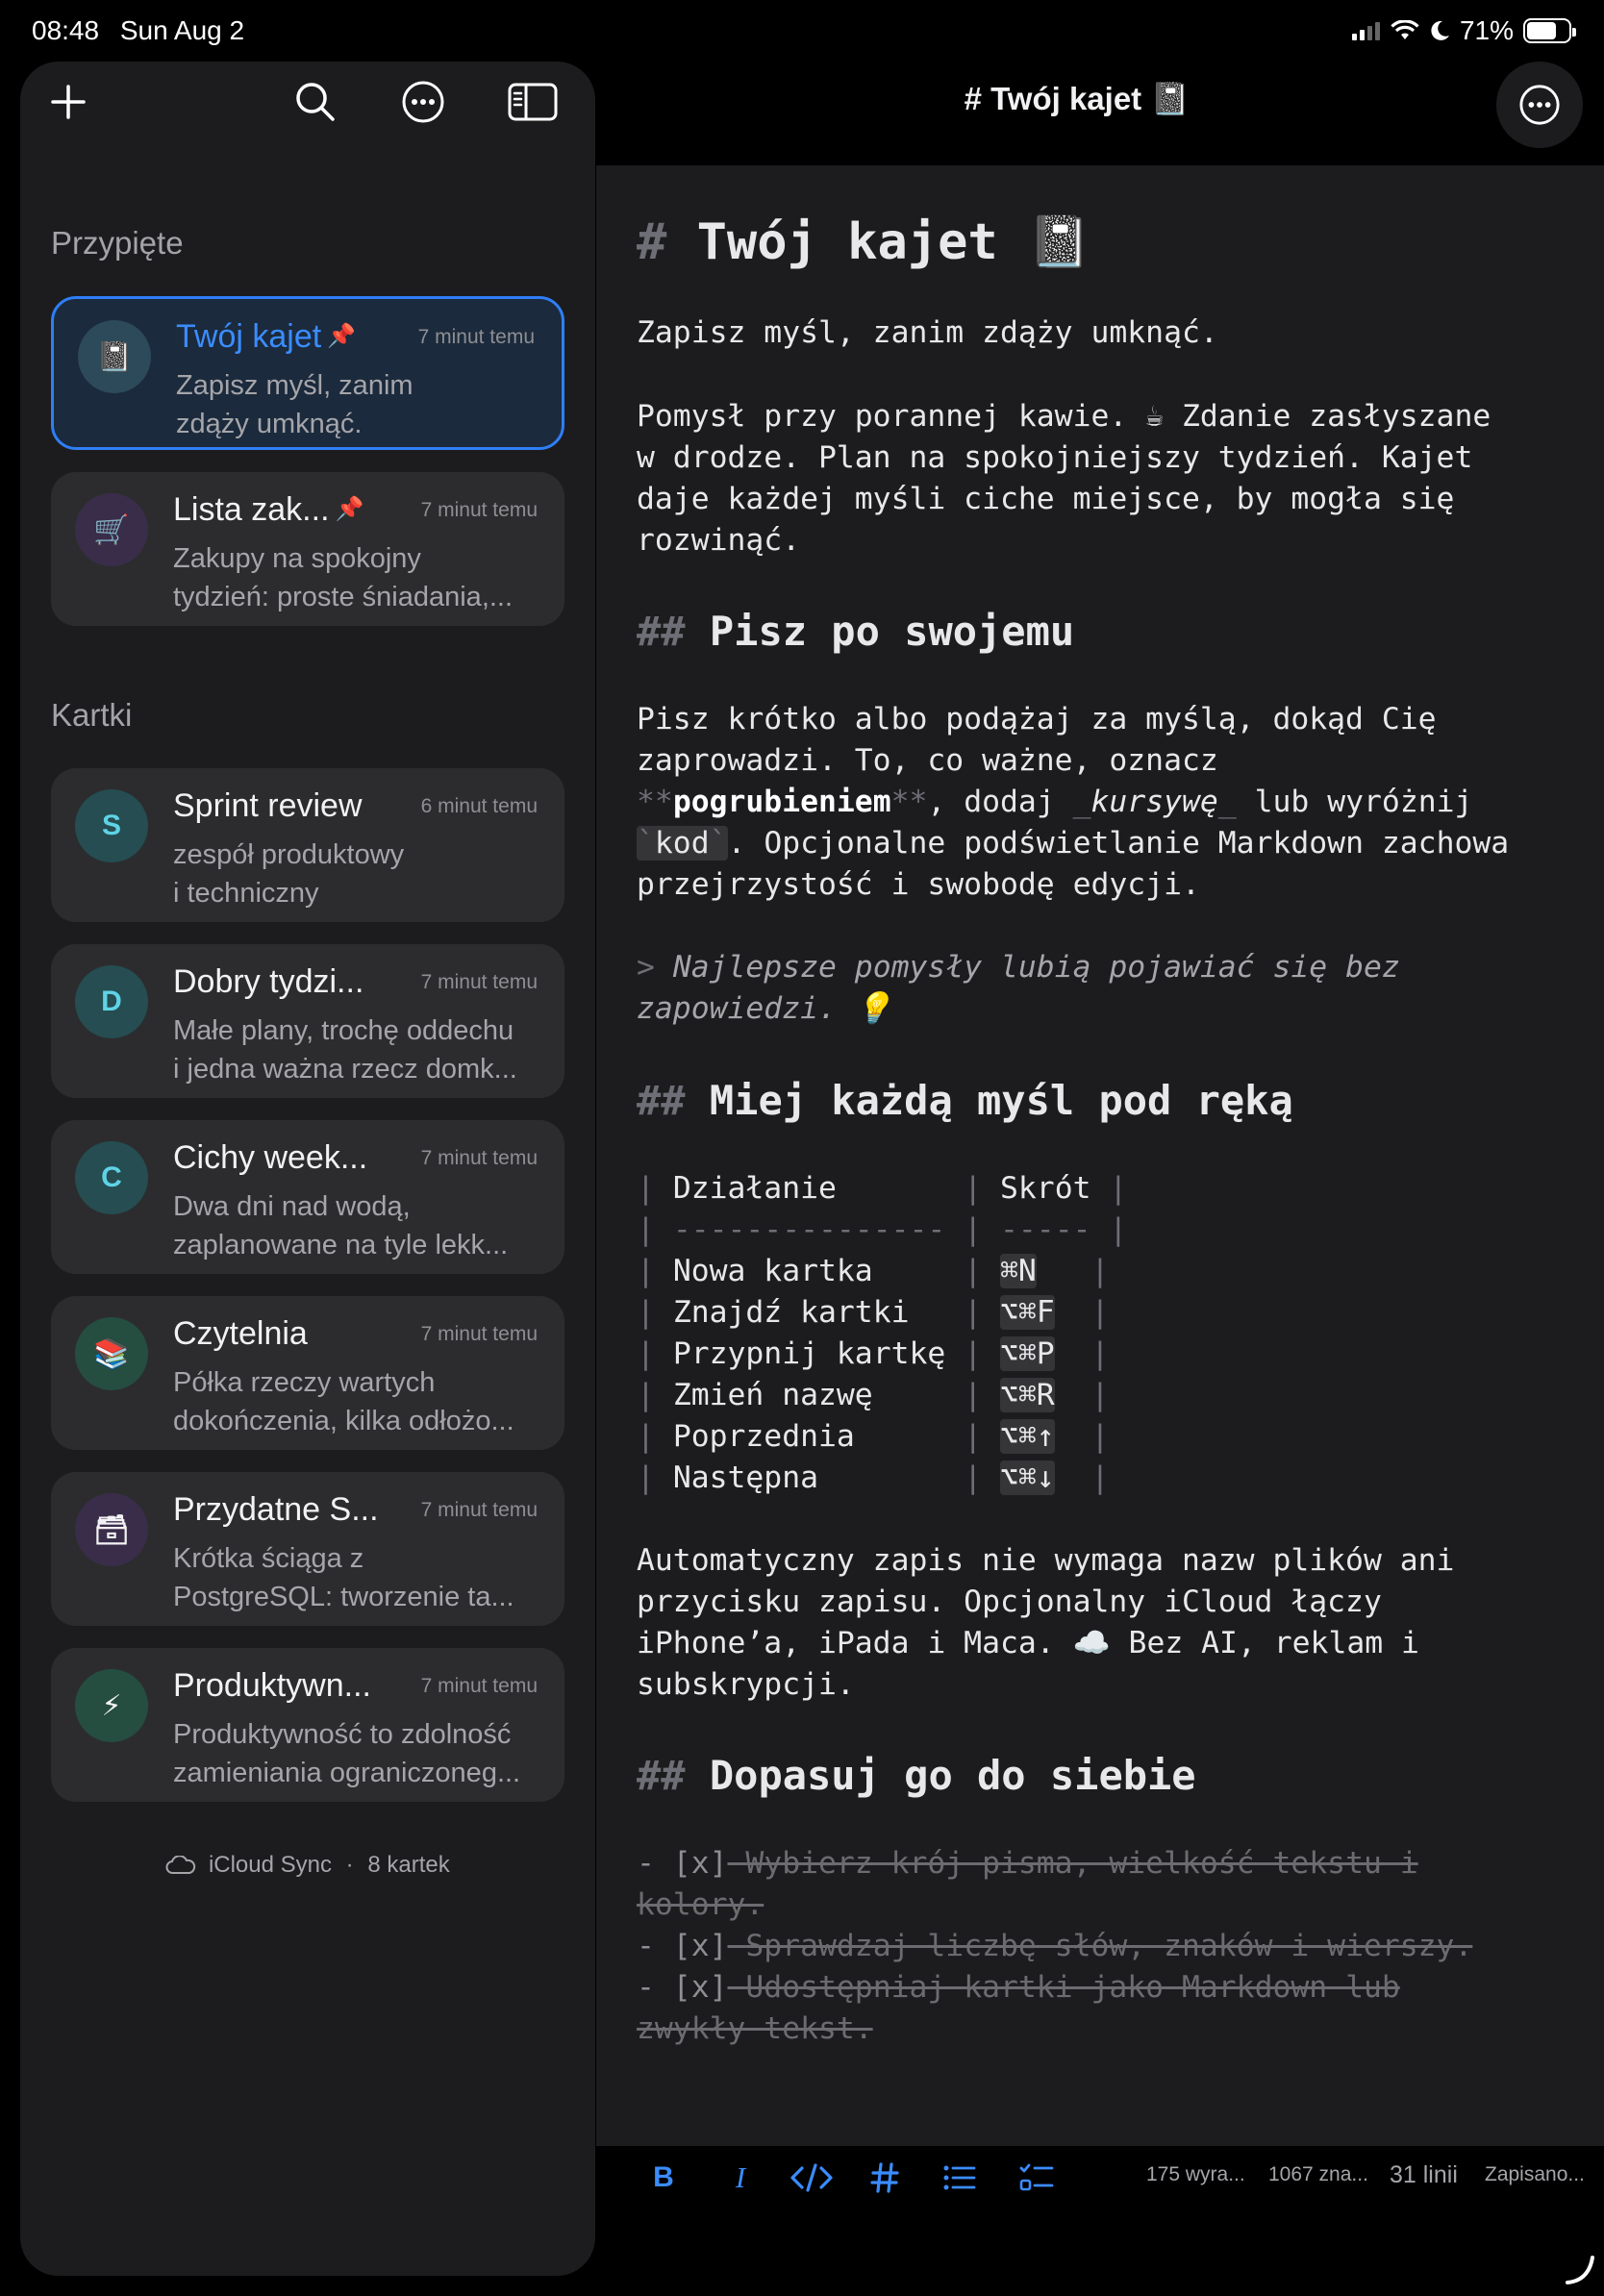  I want to click on paragraph: zaprowadzi. To, co ważne, oznacz, so click(927, 760).